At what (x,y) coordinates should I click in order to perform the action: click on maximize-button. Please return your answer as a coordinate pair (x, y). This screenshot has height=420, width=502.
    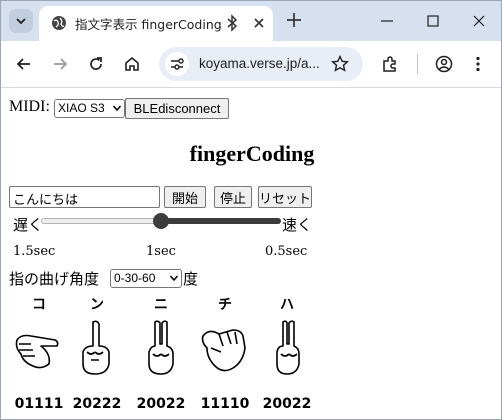
    Looking at the image, I should click on (433, 21).